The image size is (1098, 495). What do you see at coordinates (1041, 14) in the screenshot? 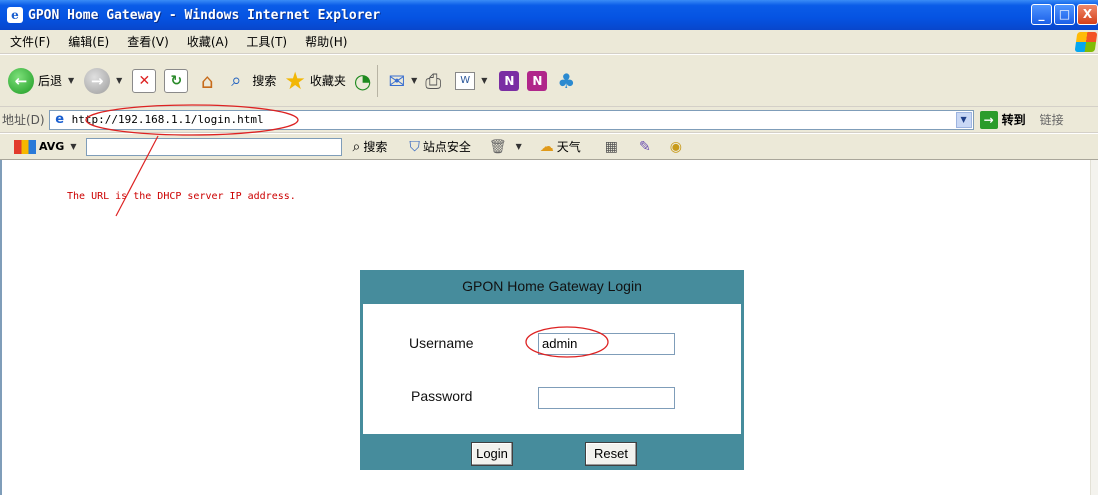
I see `minimize-button: _` at bounding box center [1041, 14].